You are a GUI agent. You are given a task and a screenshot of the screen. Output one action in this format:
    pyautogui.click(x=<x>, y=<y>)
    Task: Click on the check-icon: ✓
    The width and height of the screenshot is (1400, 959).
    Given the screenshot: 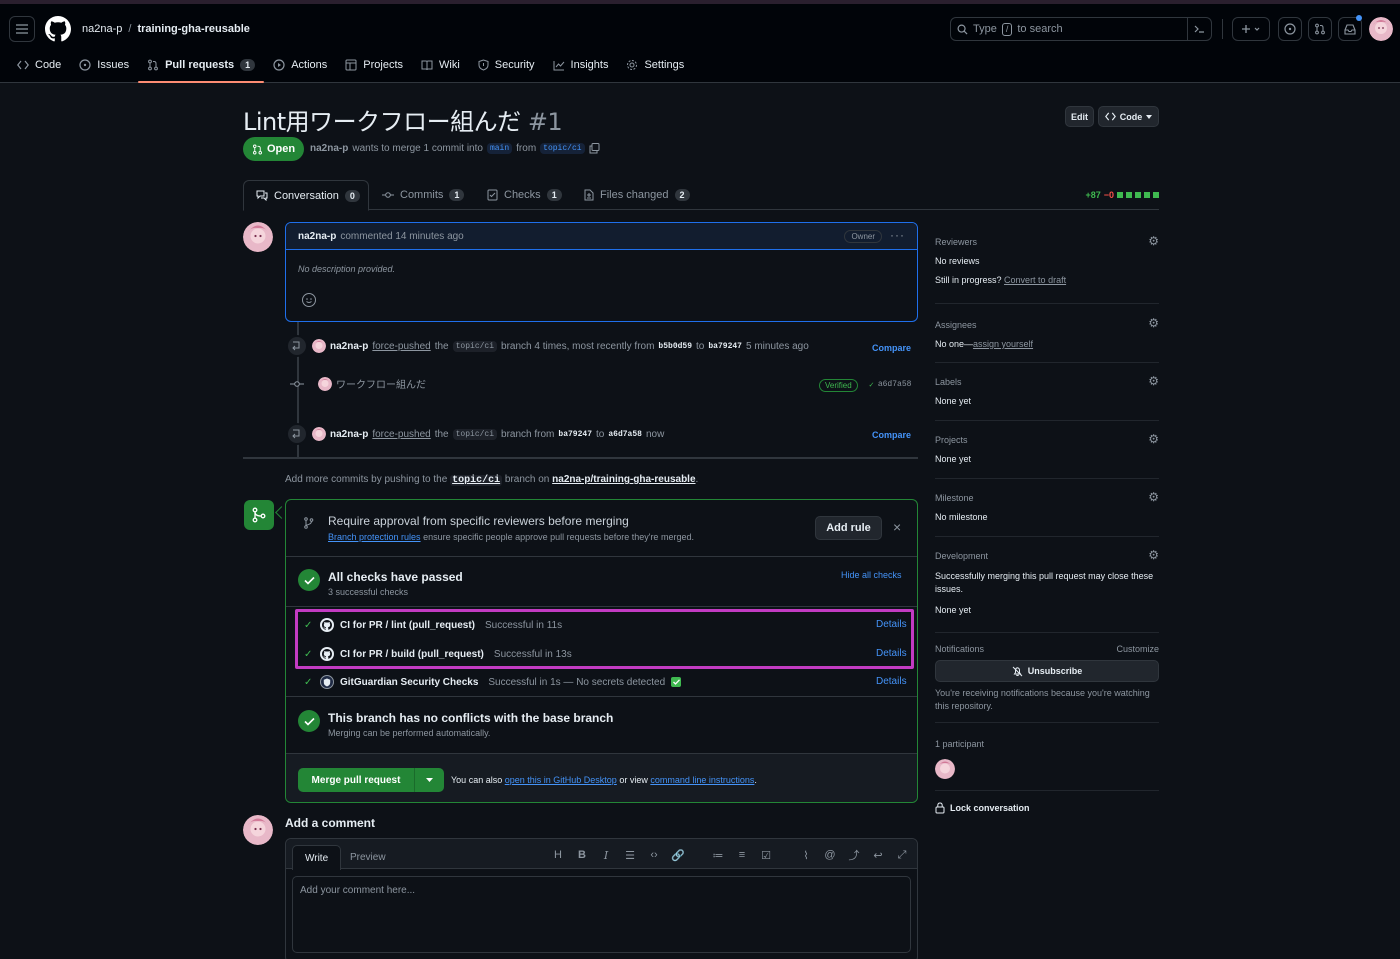 What is the action you would take?
    pyautogui.click(x=871, y=385)
    